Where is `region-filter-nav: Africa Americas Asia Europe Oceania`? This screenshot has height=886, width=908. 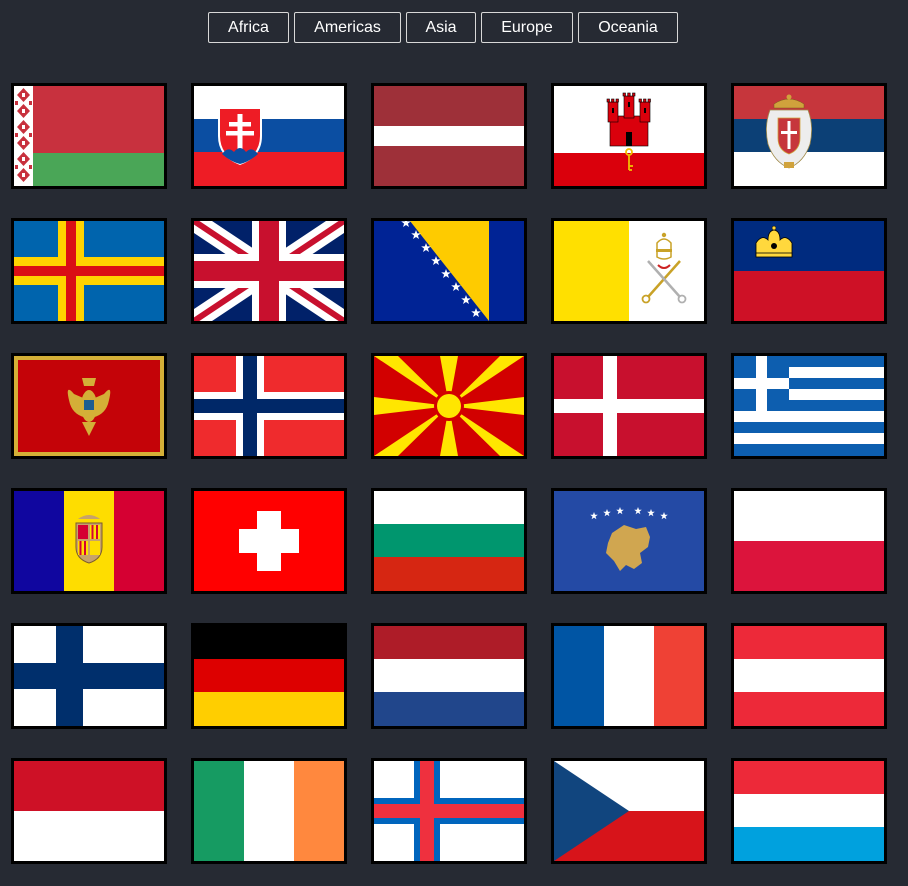 region-filter-nav: Africa Americas Asia Europe Oceania is located at coordinates (443, 27).